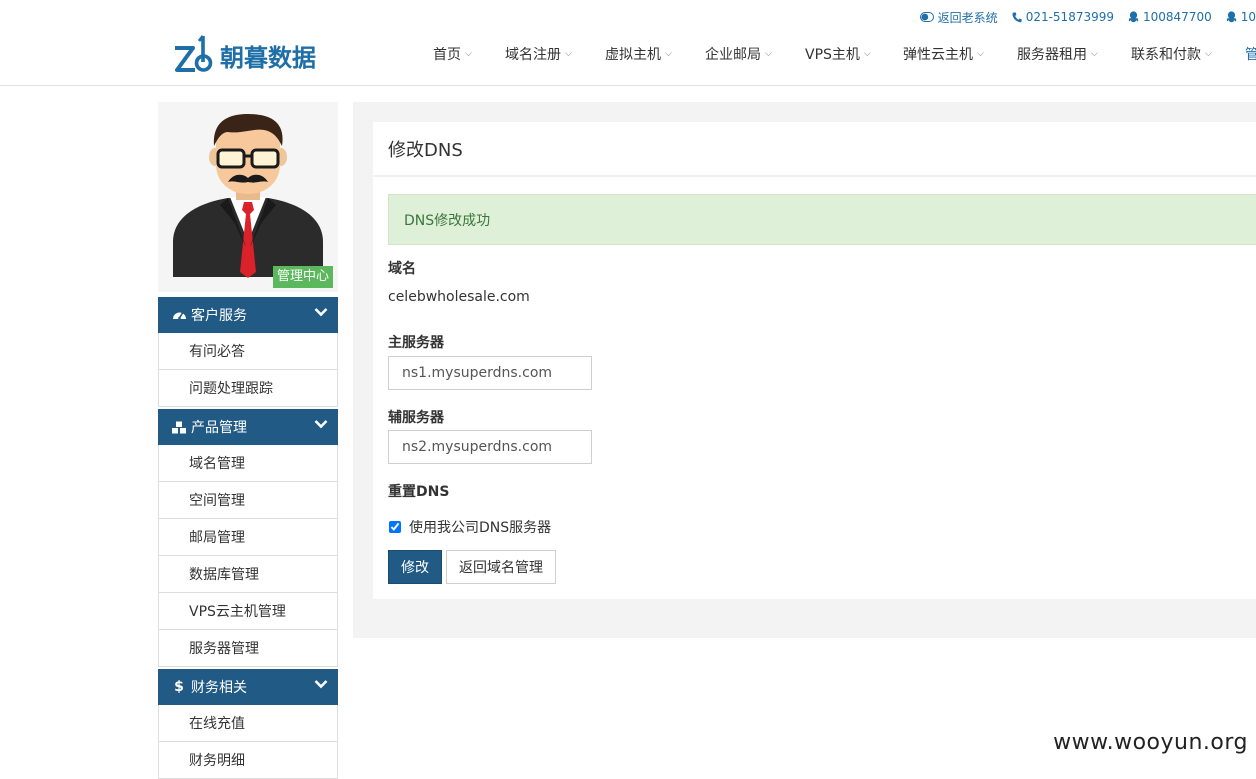 The height and width of the screenshot is (779, 1256). I want to click on use-company-dns-option: 使用我公司DNS服务器, so click(469, 527).